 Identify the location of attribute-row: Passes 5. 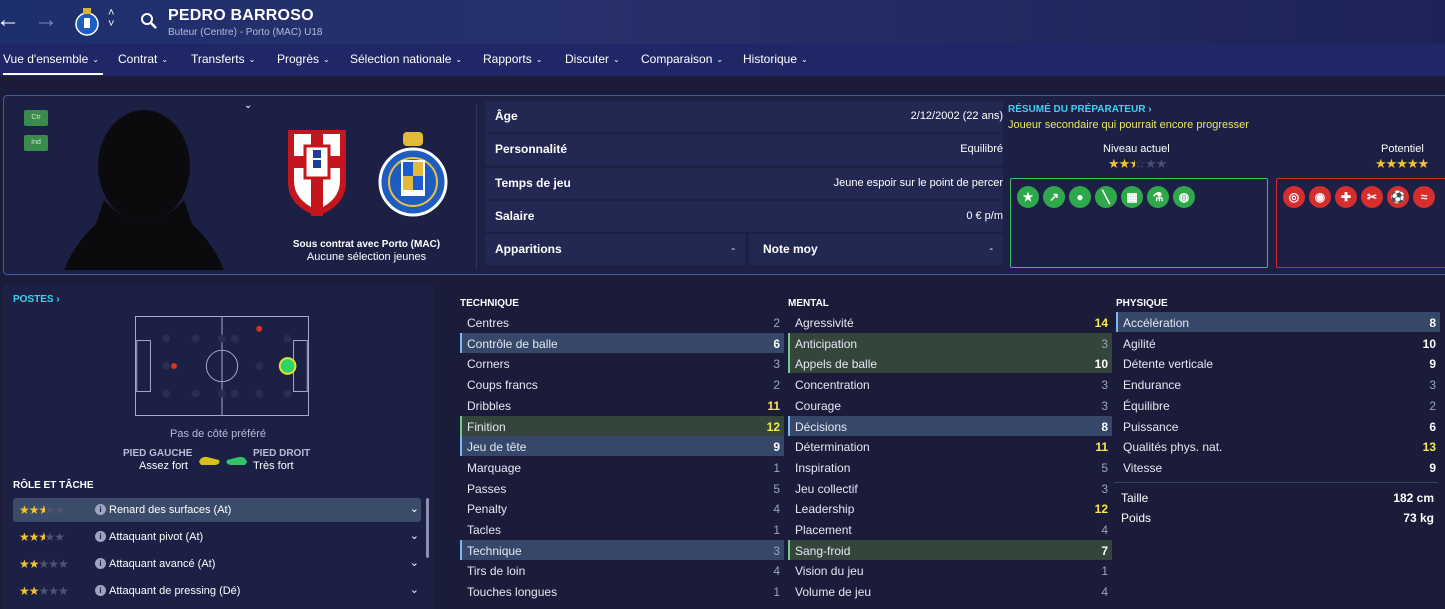
(622, 488).